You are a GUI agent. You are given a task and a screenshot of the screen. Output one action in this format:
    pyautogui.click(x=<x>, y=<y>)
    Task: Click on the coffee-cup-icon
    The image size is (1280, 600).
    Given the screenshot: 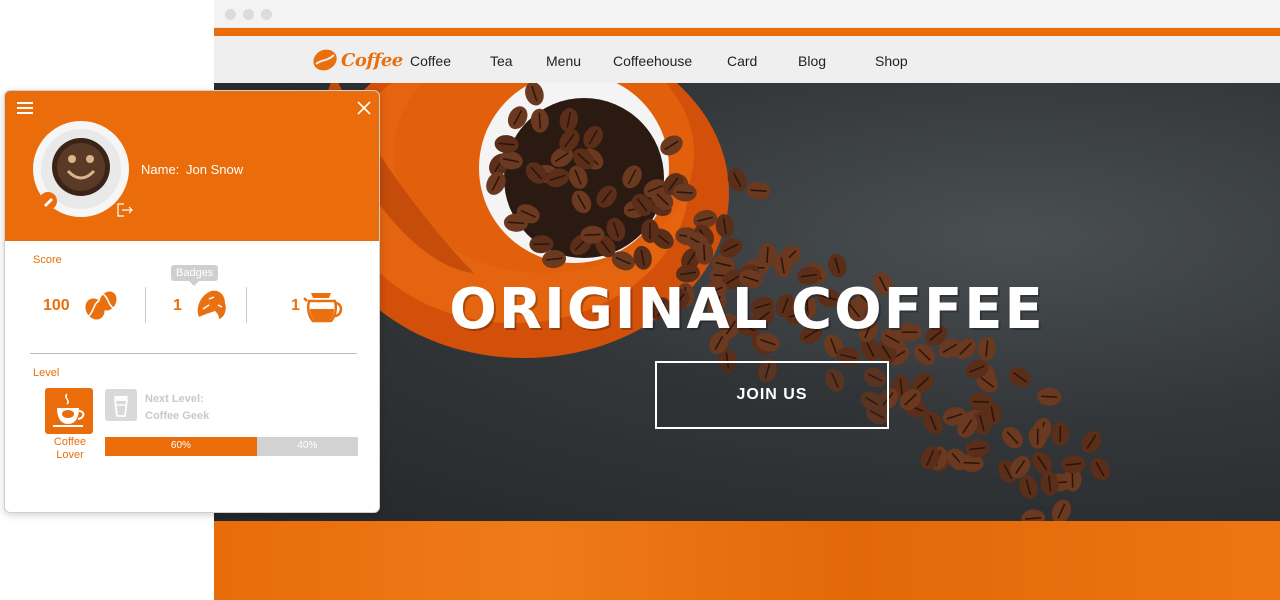 What is the action you would take?
    pyautogui.click(x=69, y=410)
    